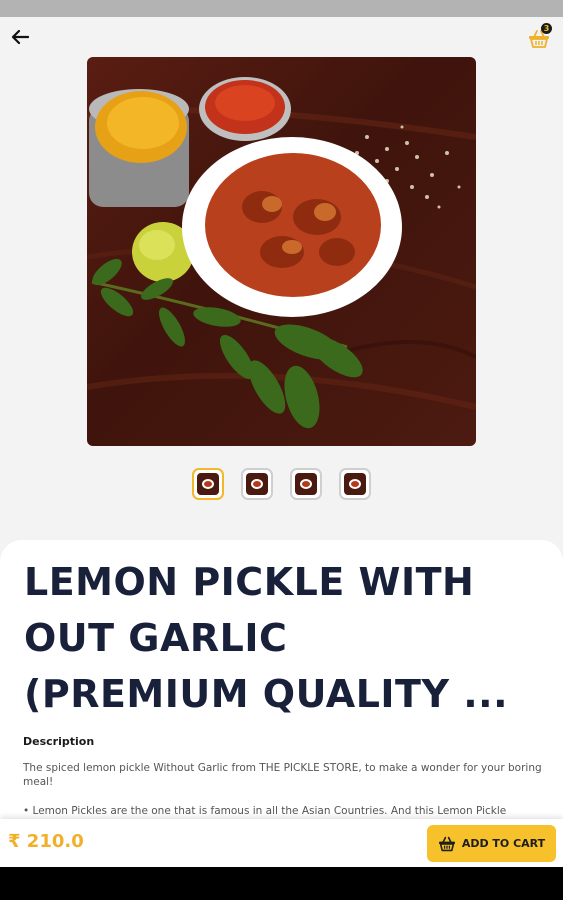 The width and height of the screenshot is (563, 900). I want to click on arrow-left-icon, so click(20, 37).